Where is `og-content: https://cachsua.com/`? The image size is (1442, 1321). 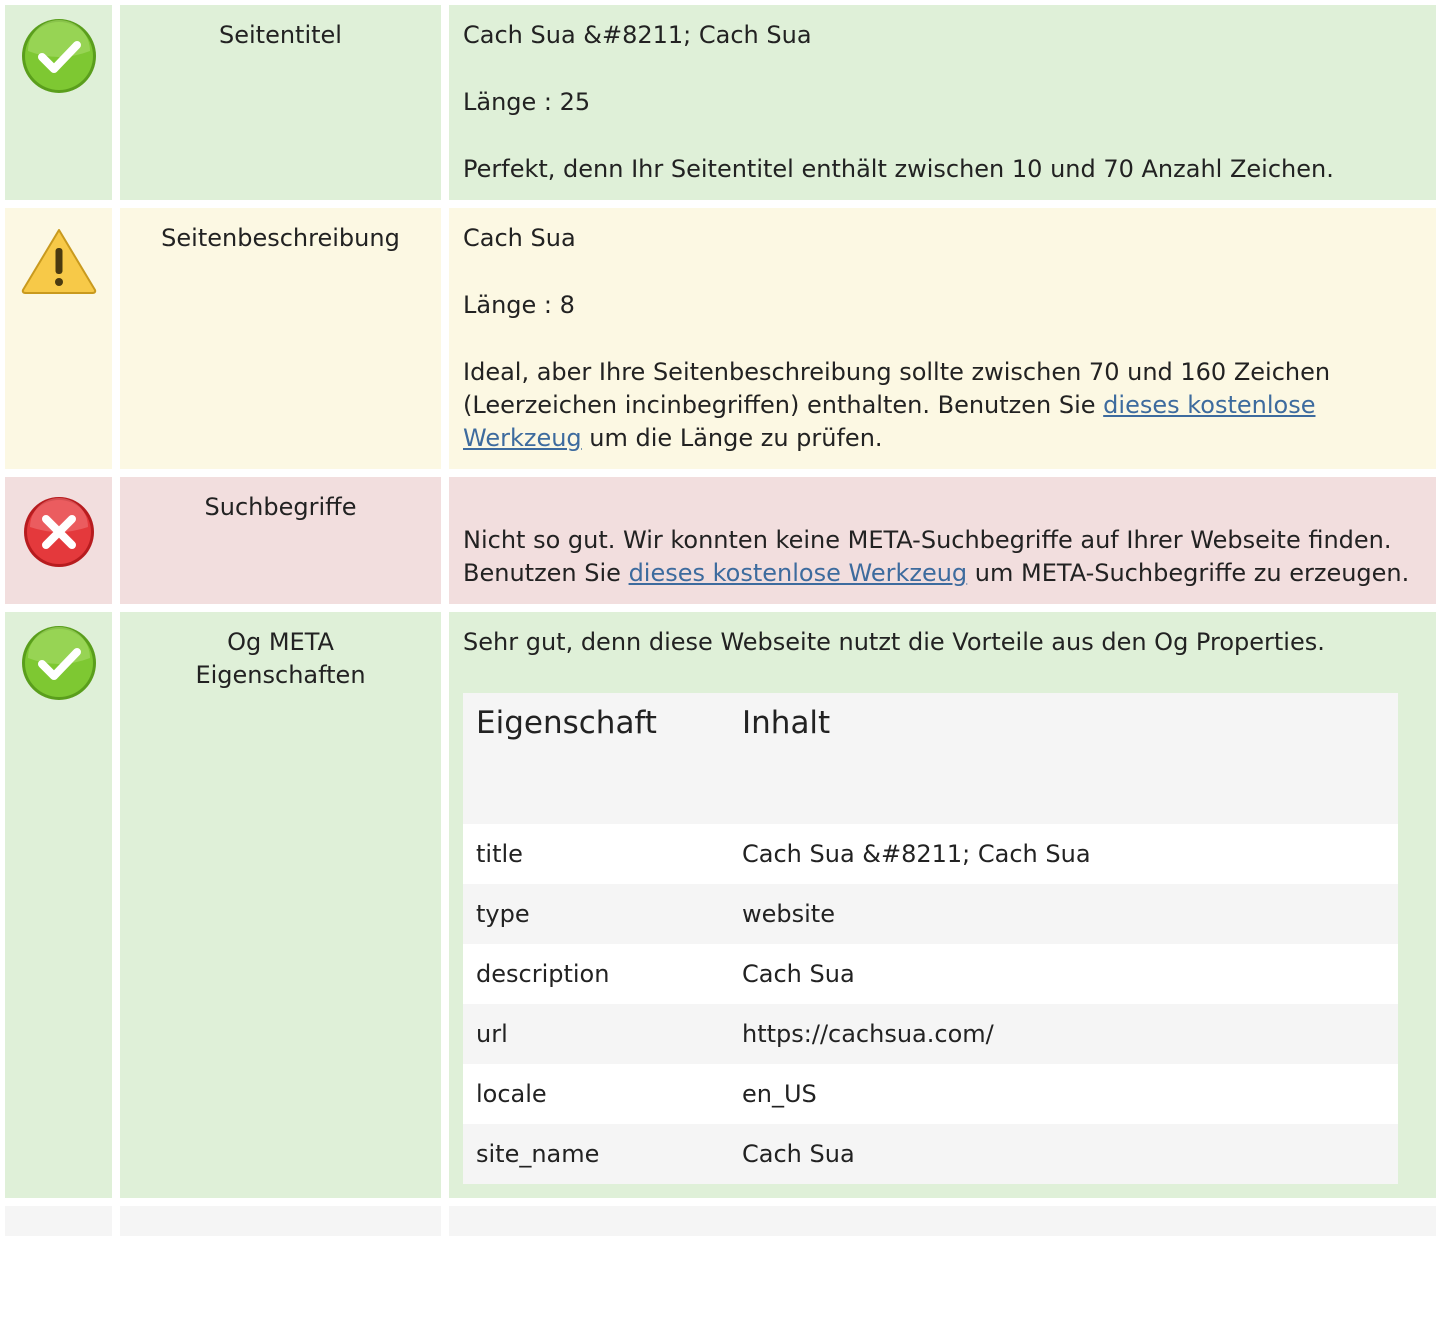
og-content: https://cachsua.com/ is located at coordinates (1063, 1034).